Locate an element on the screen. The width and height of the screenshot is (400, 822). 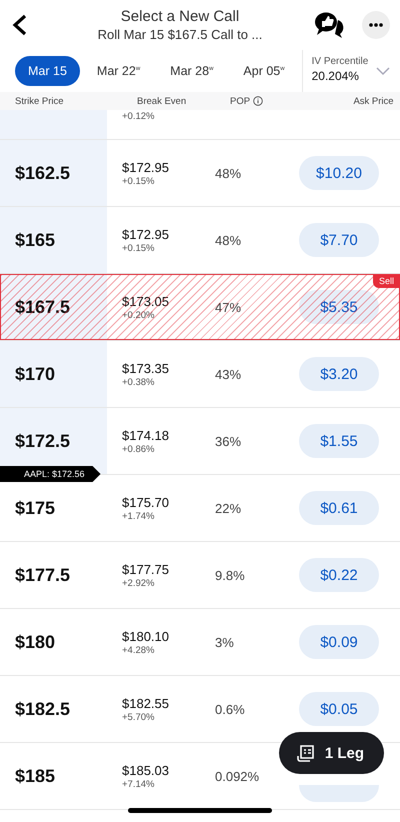
strike-price: $177.5 is located at coordinates (42, 575).